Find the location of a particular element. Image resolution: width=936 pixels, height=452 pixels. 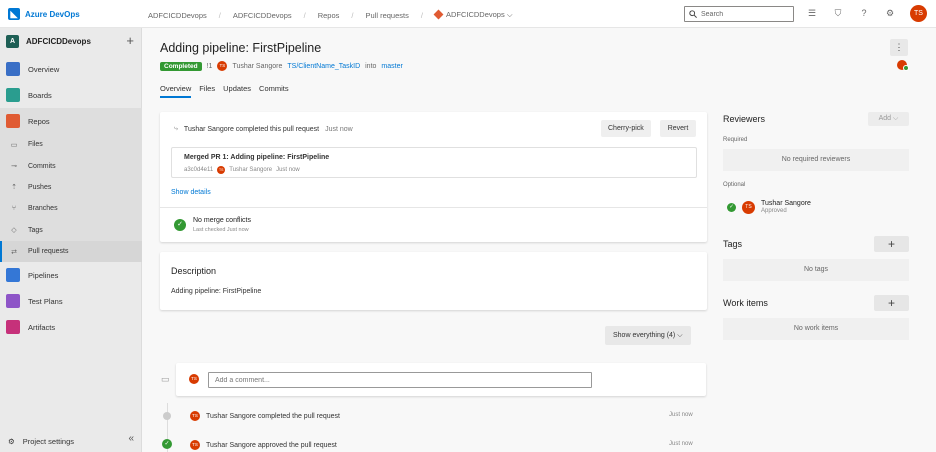

sidebar-item-repos: Repos is located at coordinates (71, 121).